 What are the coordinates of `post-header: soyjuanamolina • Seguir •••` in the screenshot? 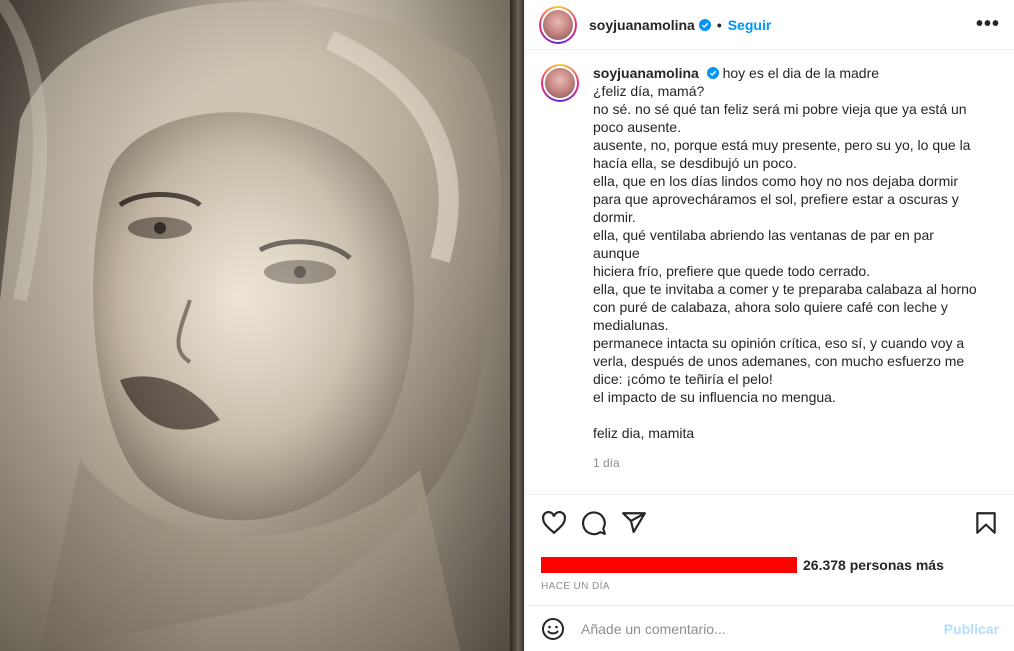 It's located at (769, 25).